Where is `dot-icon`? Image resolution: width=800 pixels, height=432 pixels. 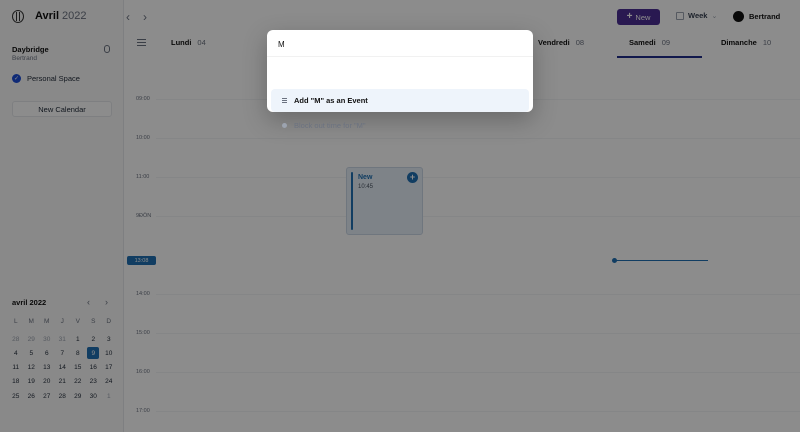
dot-icon is located at coordinates (284, 125).